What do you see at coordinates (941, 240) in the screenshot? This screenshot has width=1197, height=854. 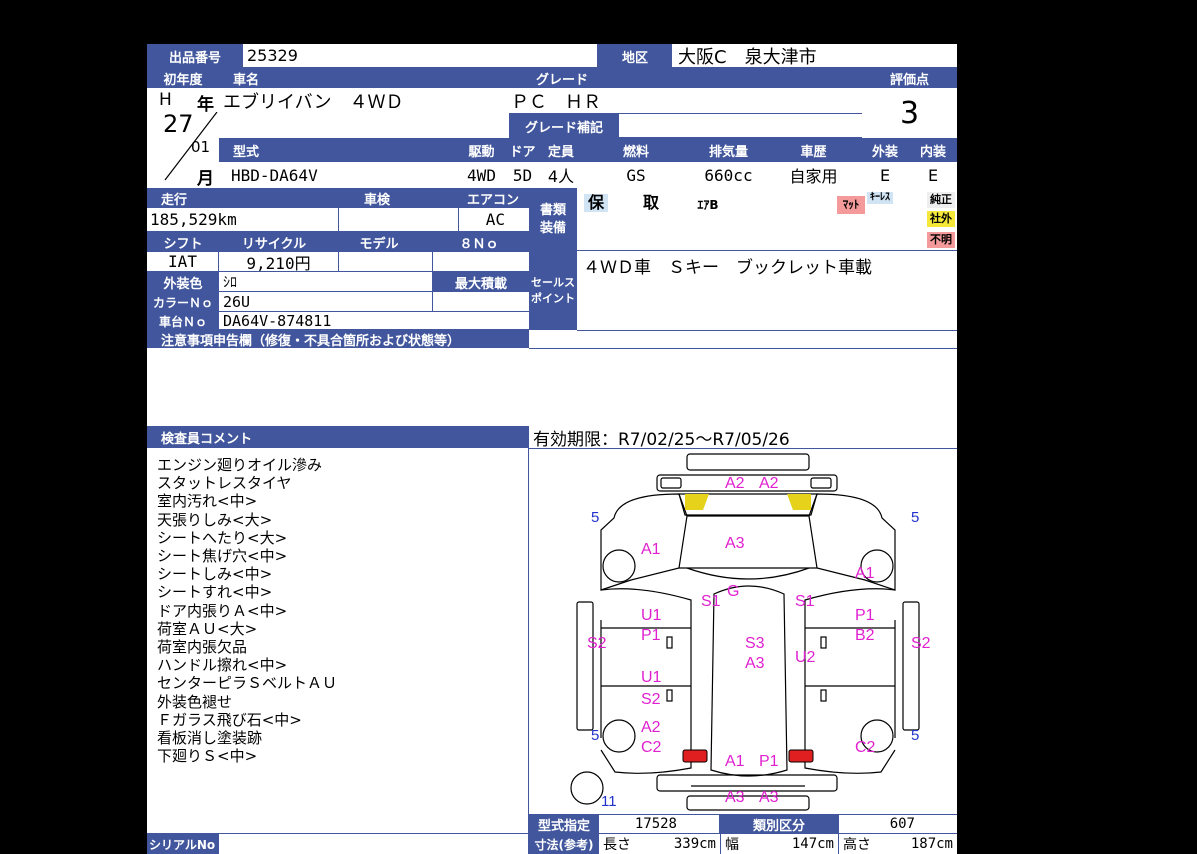 I see `badge-unknown: 不明` at bounding box center [941, 240].